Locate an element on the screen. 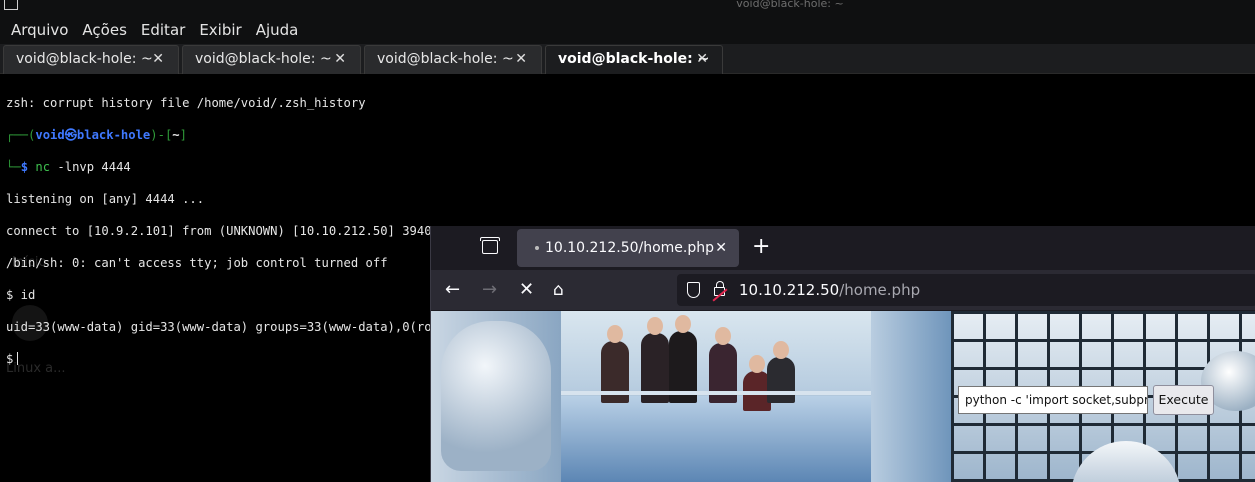 Image resolution: width=1255 pixels, height=482 pixels. browser-tab-strip: 10.10.212.50/home.php ✕ + is located at coordinates (843, 248).